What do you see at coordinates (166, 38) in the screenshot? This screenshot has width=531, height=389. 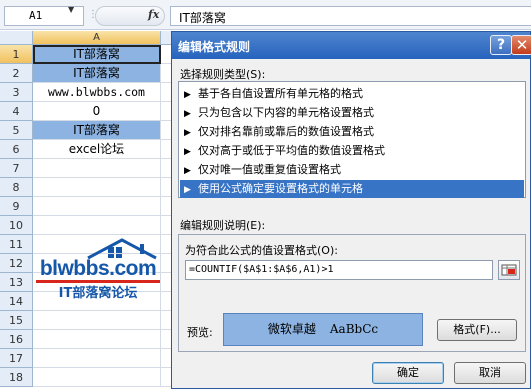 I see `column-header-b` at bounding box center [166, 38].